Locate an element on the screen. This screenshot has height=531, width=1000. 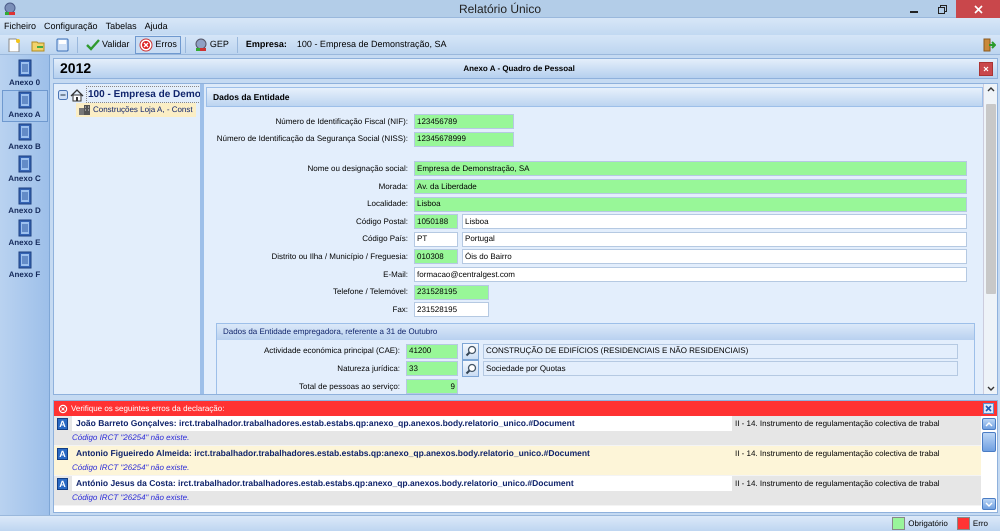
menu-item: Ficheiro is located at coordinates (20, 27).